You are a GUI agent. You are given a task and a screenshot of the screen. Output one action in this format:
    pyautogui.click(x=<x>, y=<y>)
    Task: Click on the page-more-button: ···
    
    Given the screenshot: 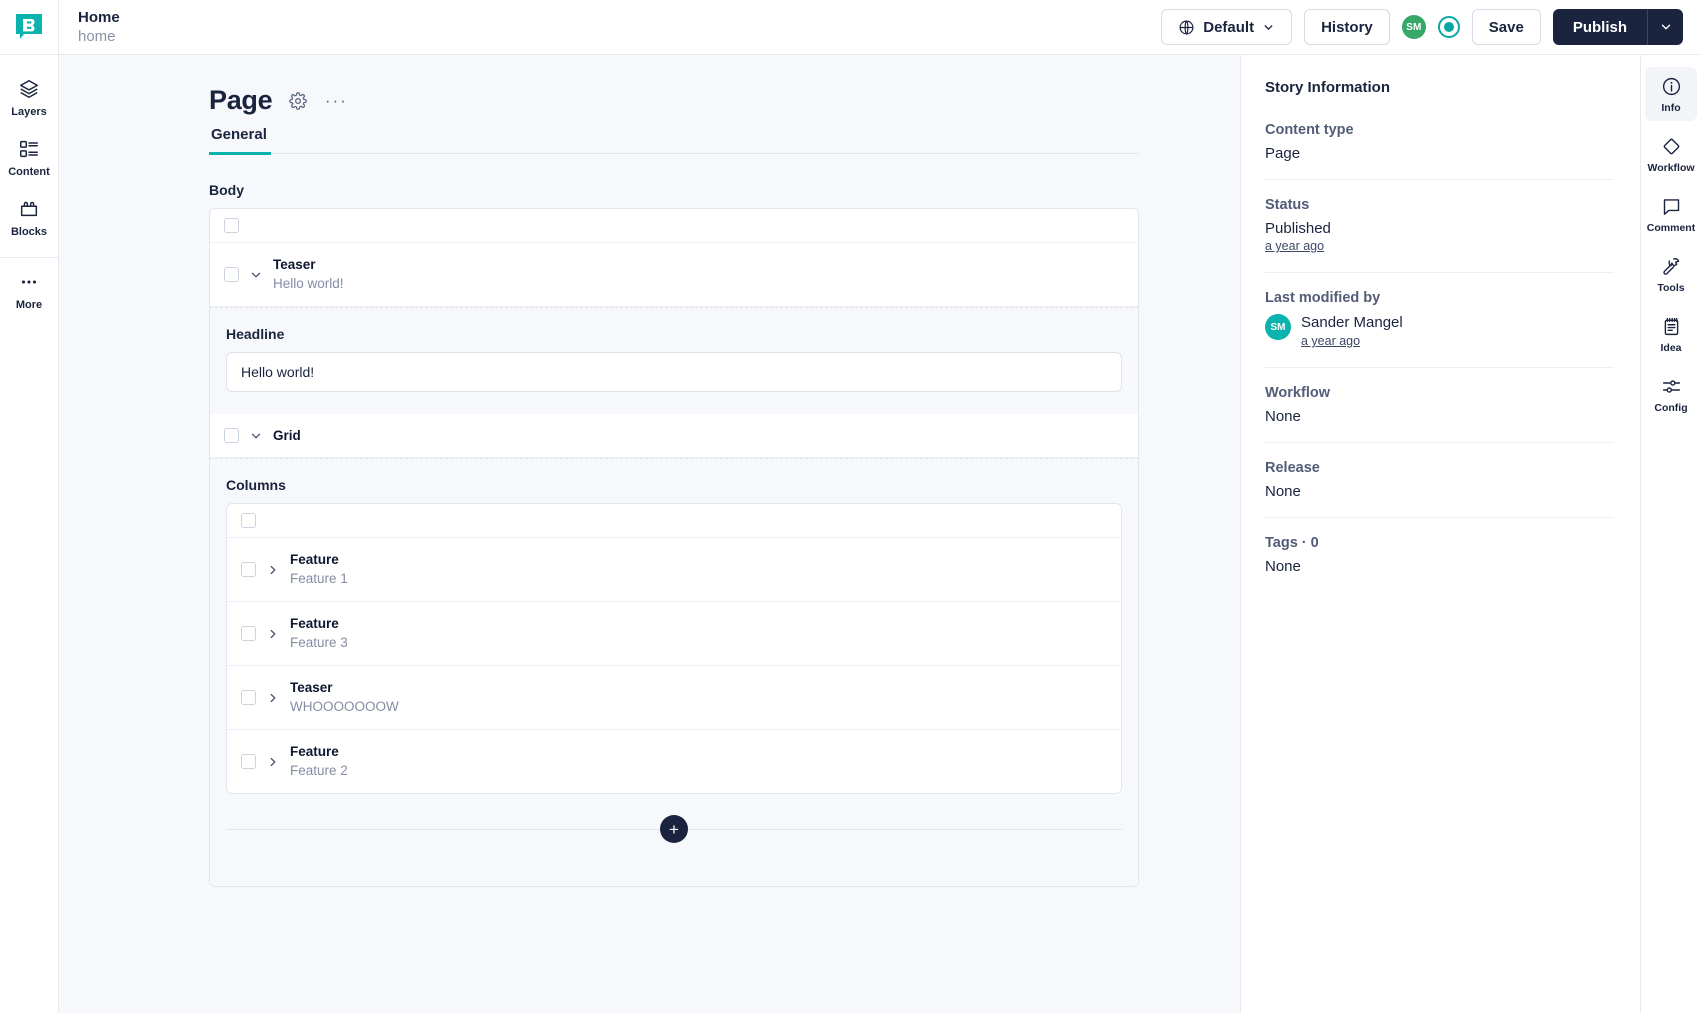 What is the action you would take?
    pyautogui.click(x=336, y=101)
    